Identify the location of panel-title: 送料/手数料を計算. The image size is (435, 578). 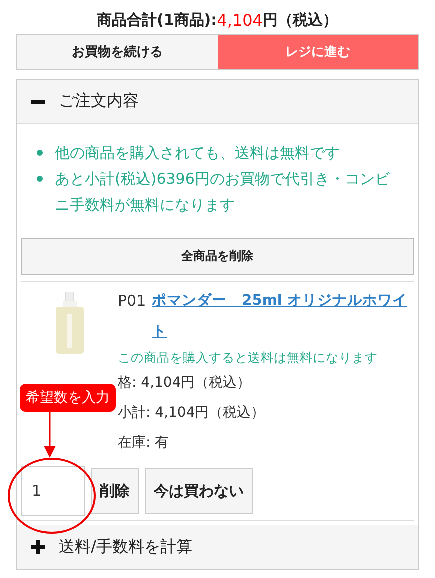
(125, 547).